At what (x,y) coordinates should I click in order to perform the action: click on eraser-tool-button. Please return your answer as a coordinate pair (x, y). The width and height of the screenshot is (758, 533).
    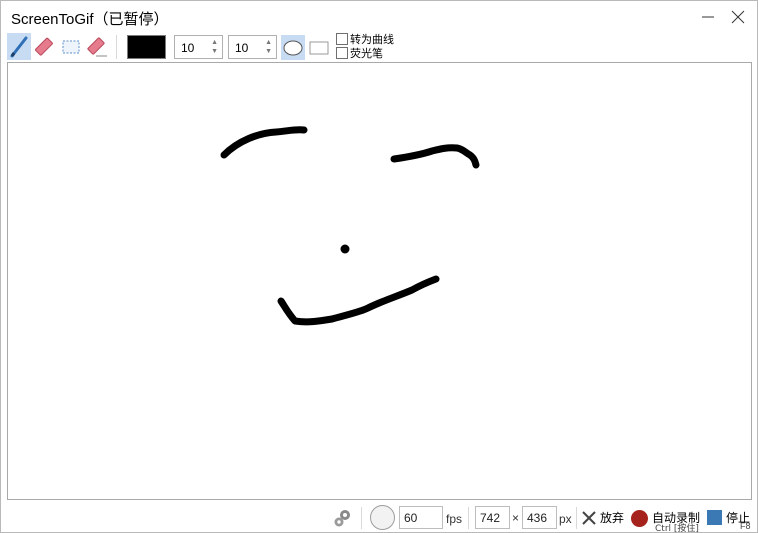
    Looking at the image, I should click on (97, 46).